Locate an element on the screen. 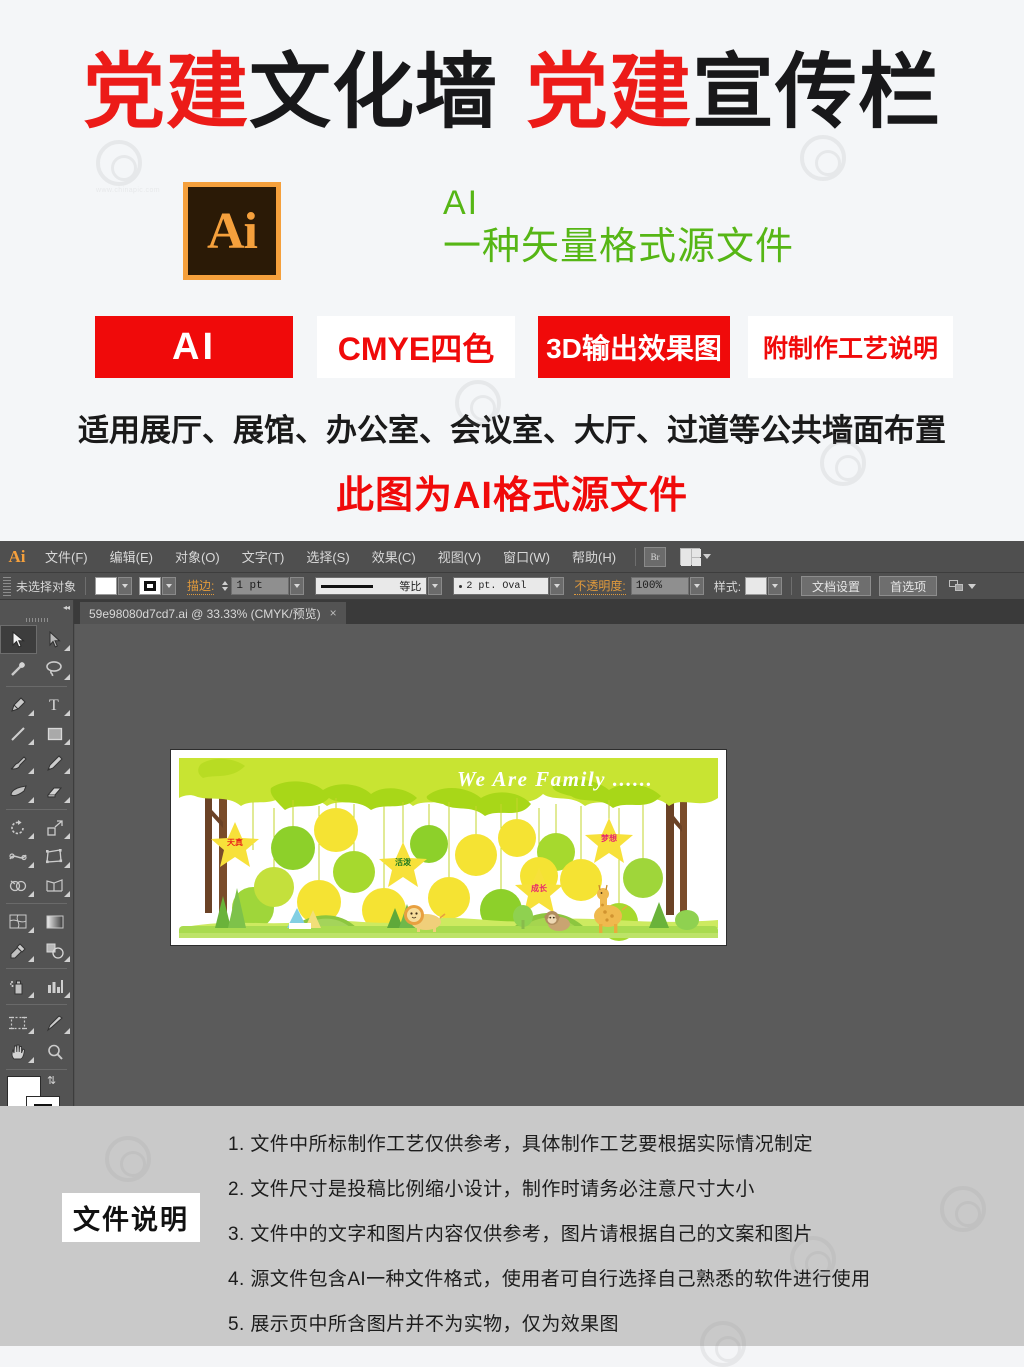  direct-selection-tool is located at coordinates (55, 639).